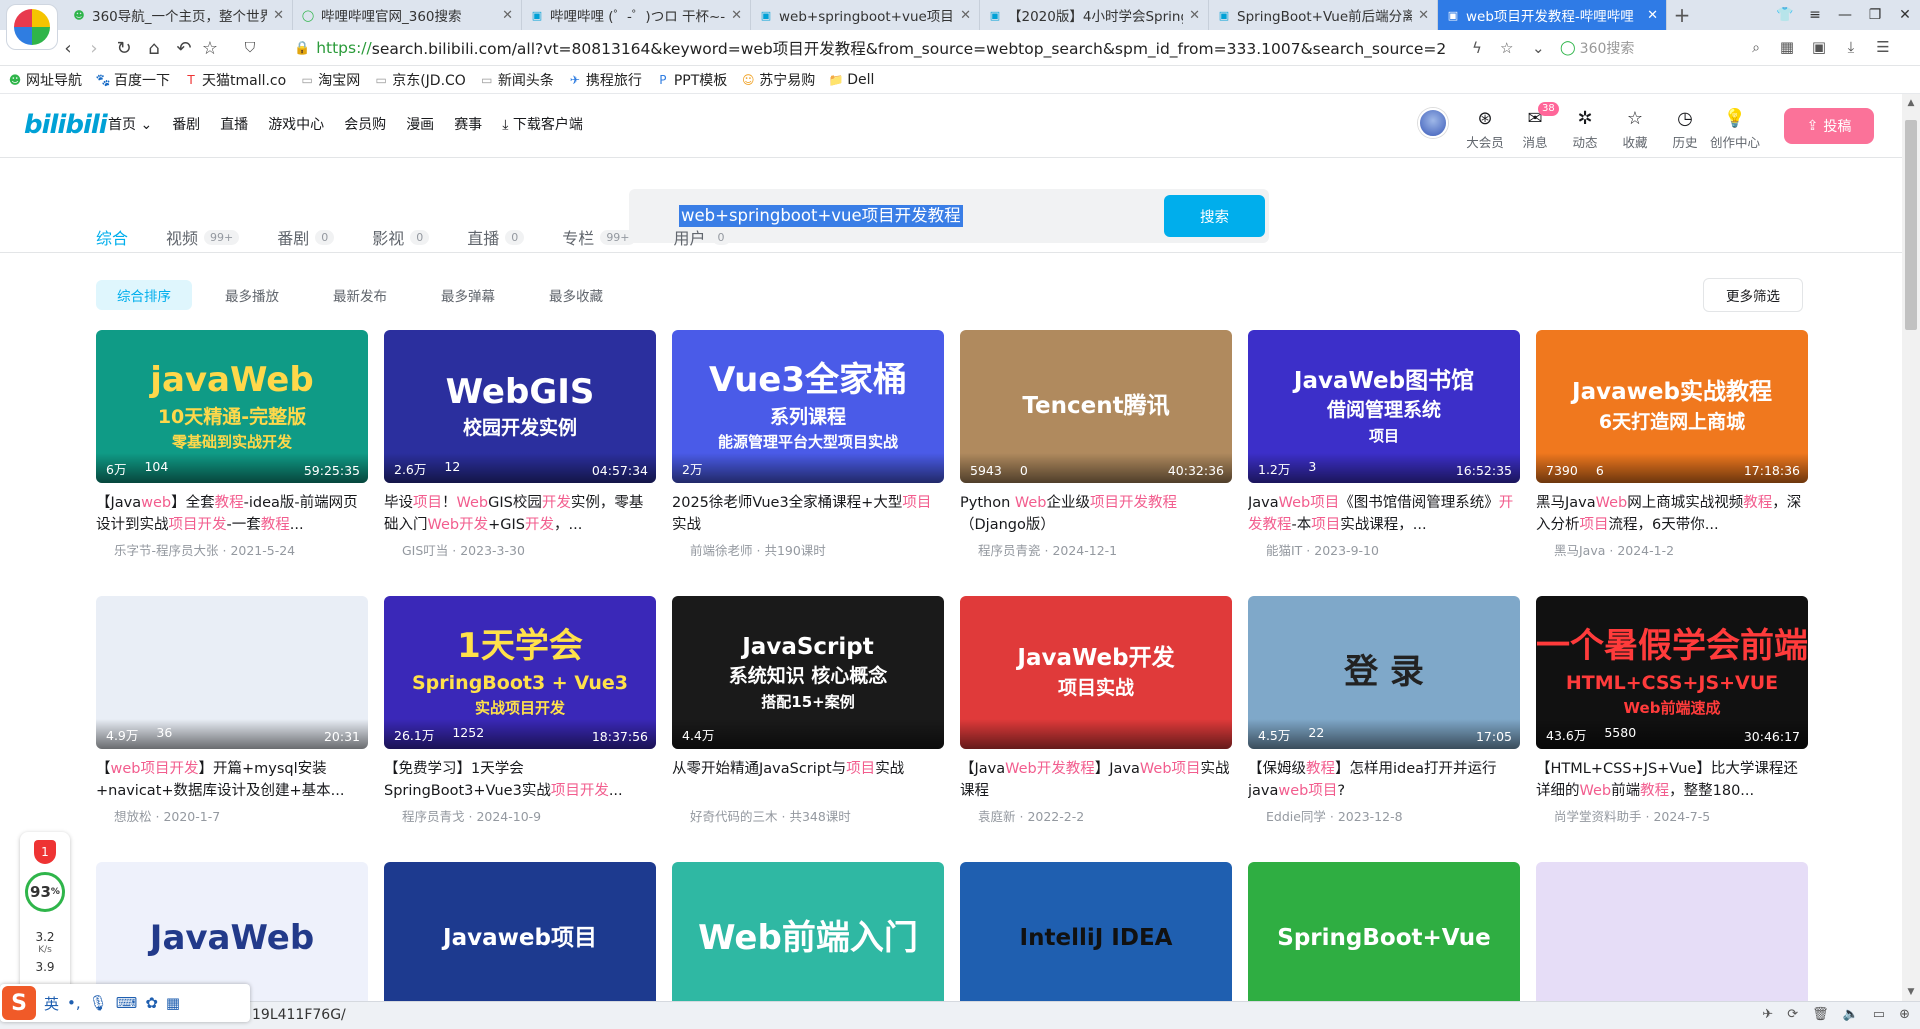 This screenshot has width=1920, height=1029. What do you see at coordinates (125, 1003) in the screenshot?
I see `ime-toolbar: S 英 •, 🎙 ⌨ ✿ ▦` at bounding box center [125, 1003].